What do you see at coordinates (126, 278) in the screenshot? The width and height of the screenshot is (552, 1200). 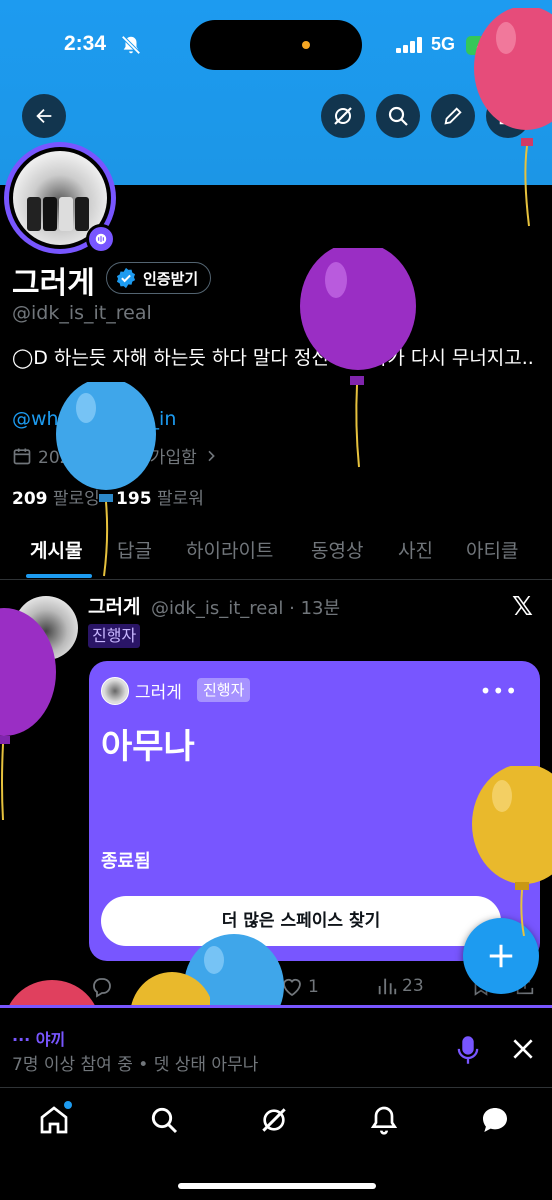 I see `verified-badge-icon` at bounding box center [126, 278].